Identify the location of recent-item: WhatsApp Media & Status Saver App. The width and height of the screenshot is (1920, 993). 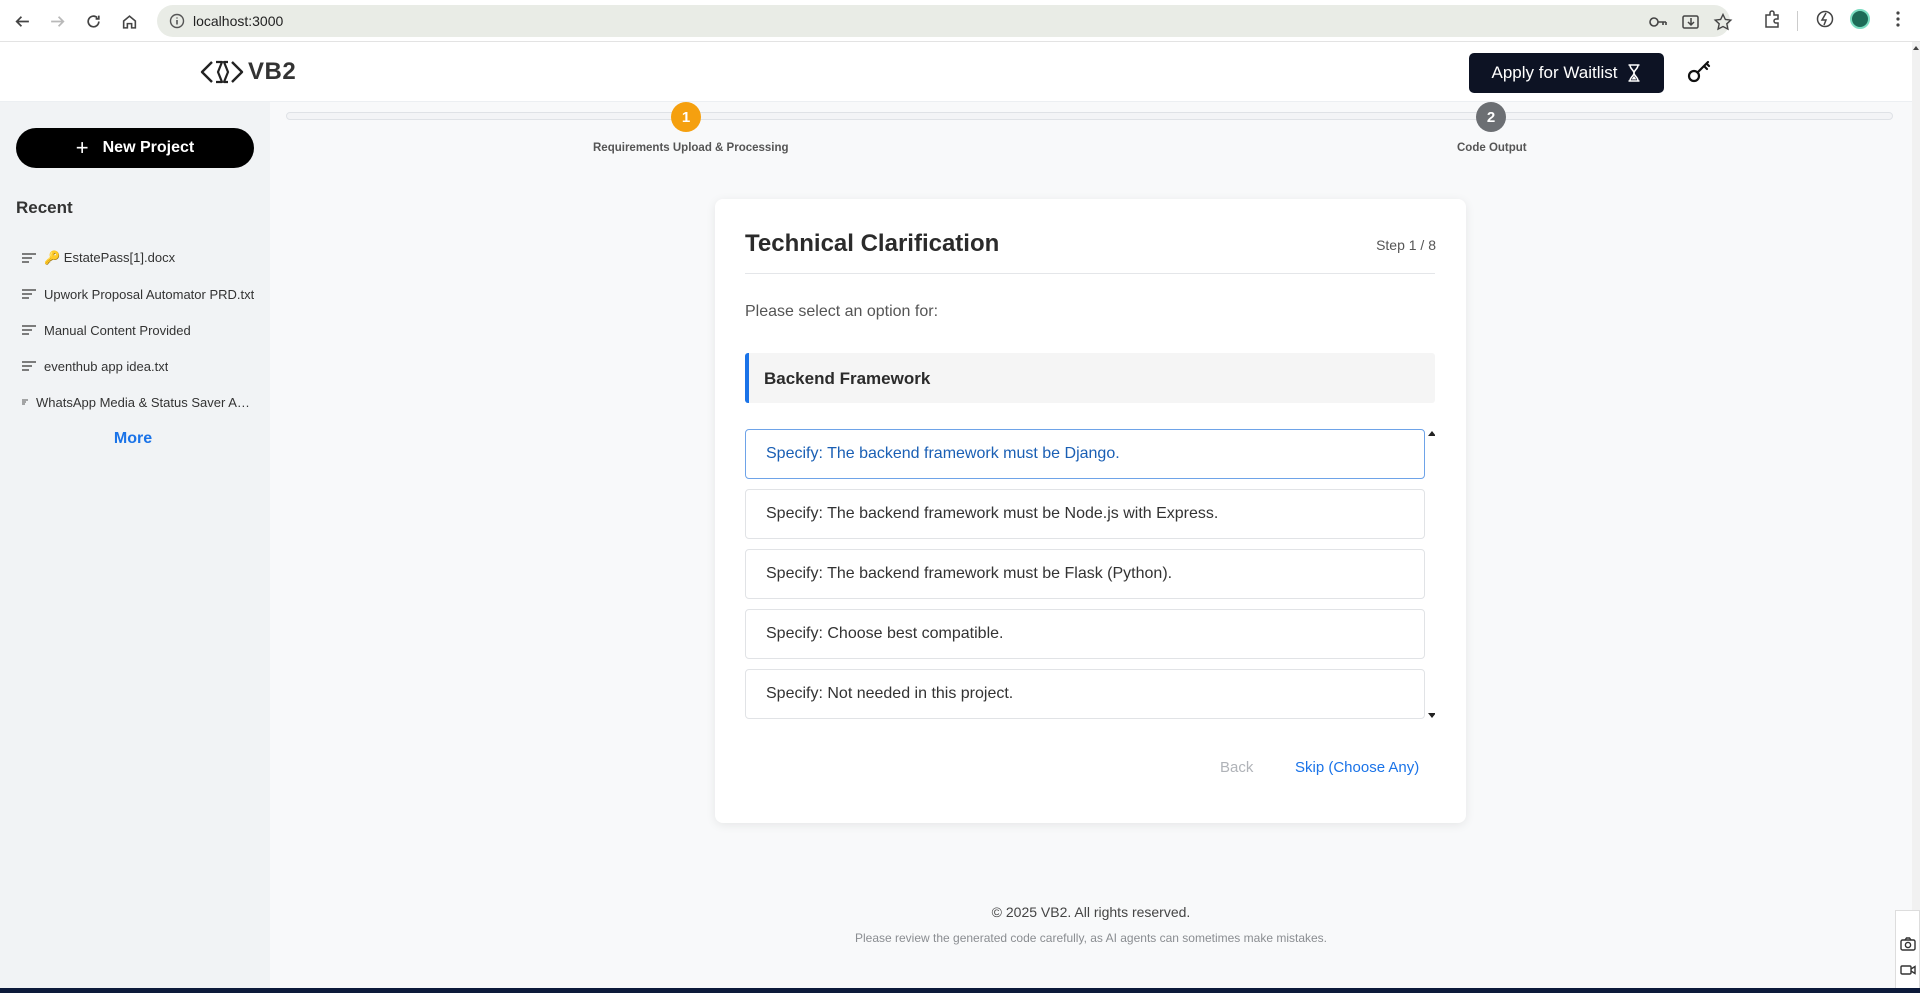
(135, 402).